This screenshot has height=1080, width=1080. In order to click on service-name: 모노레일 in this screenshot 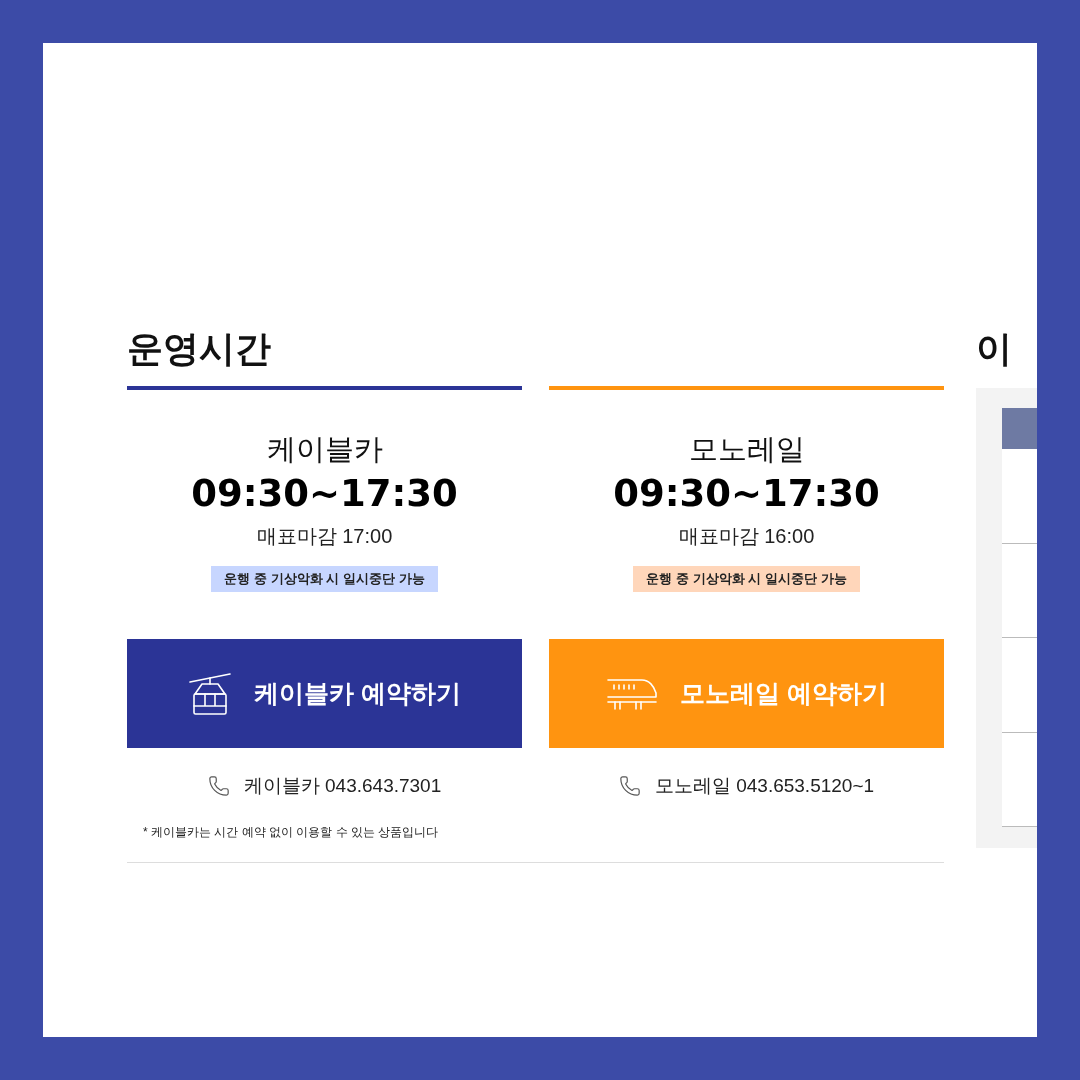, I will do `click(746, 449)`.